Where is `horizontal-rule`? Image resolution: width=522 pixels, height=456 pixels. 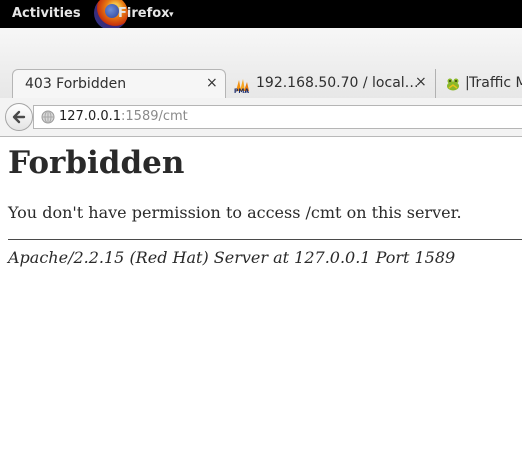 horizontal-rule is located at coordinates (265, 239).